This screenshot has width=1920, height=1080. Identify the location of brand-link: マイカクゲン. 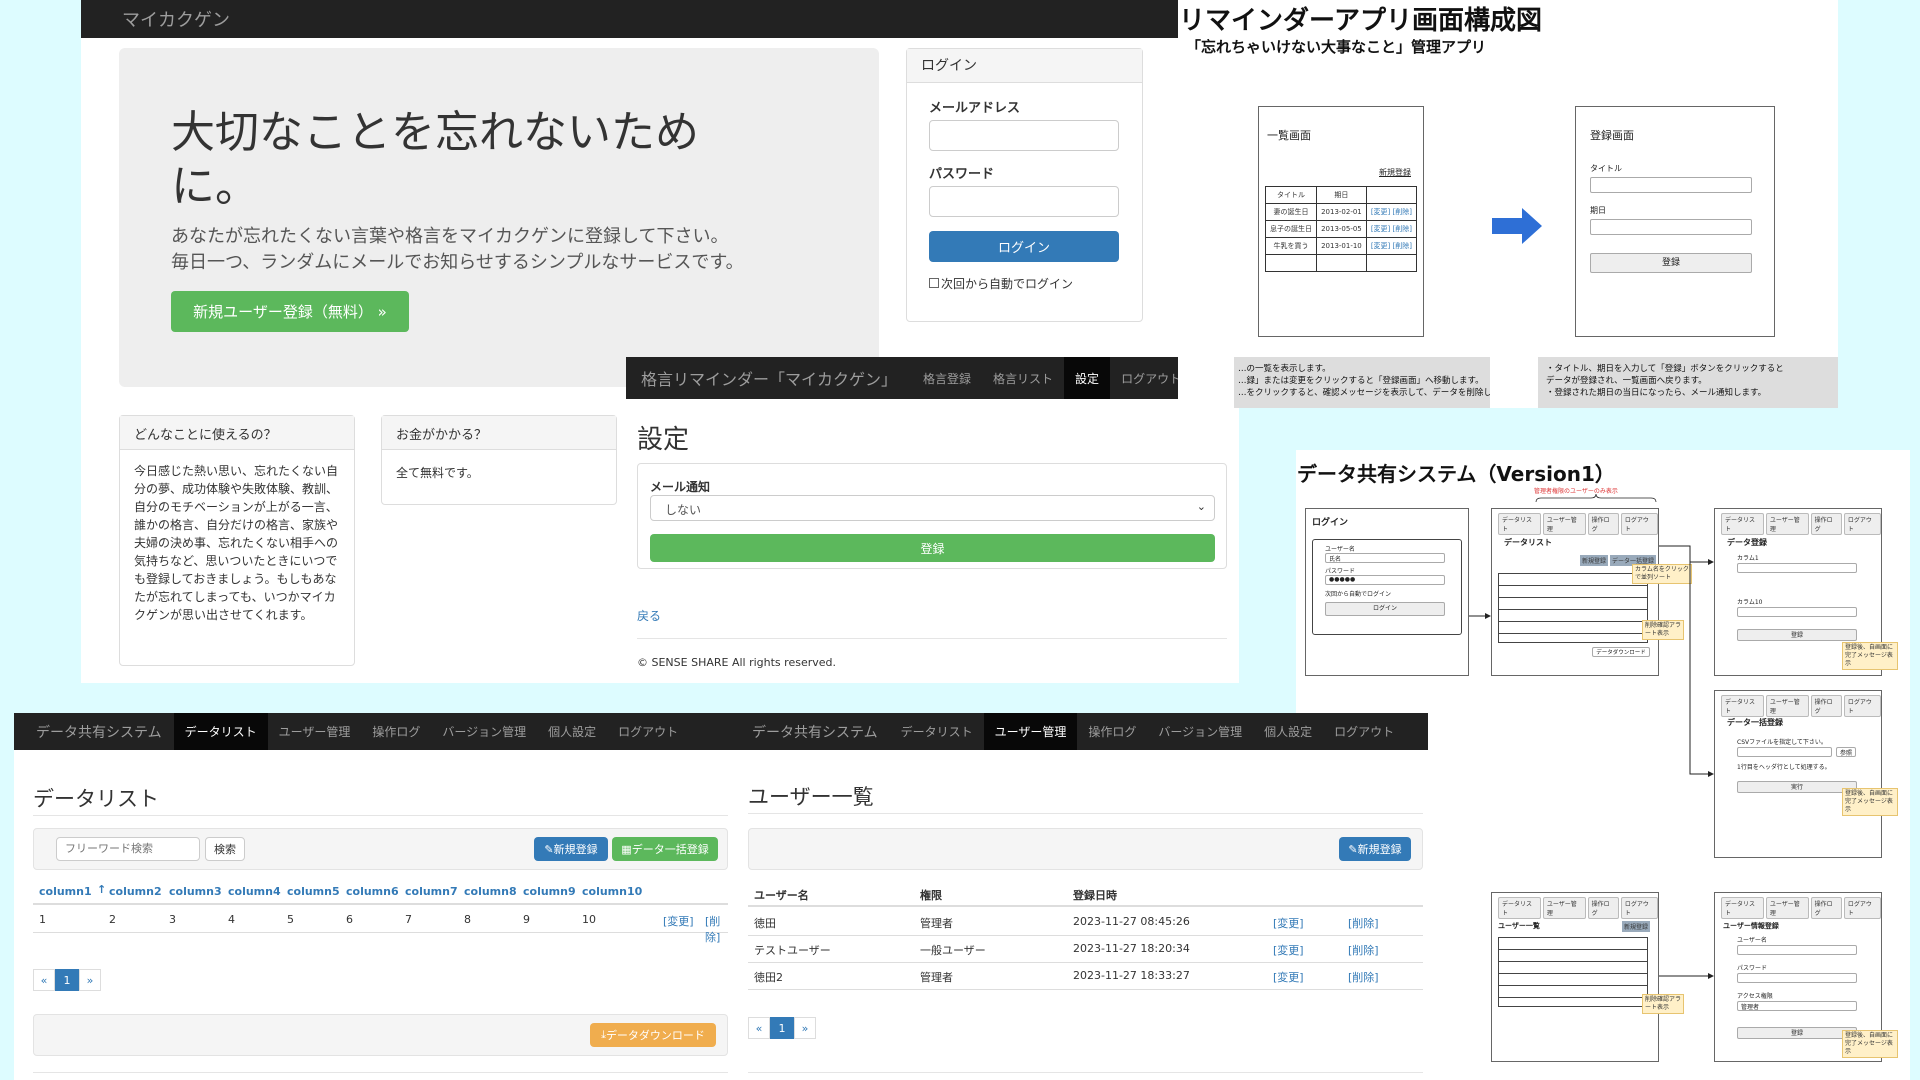
(166, 19).